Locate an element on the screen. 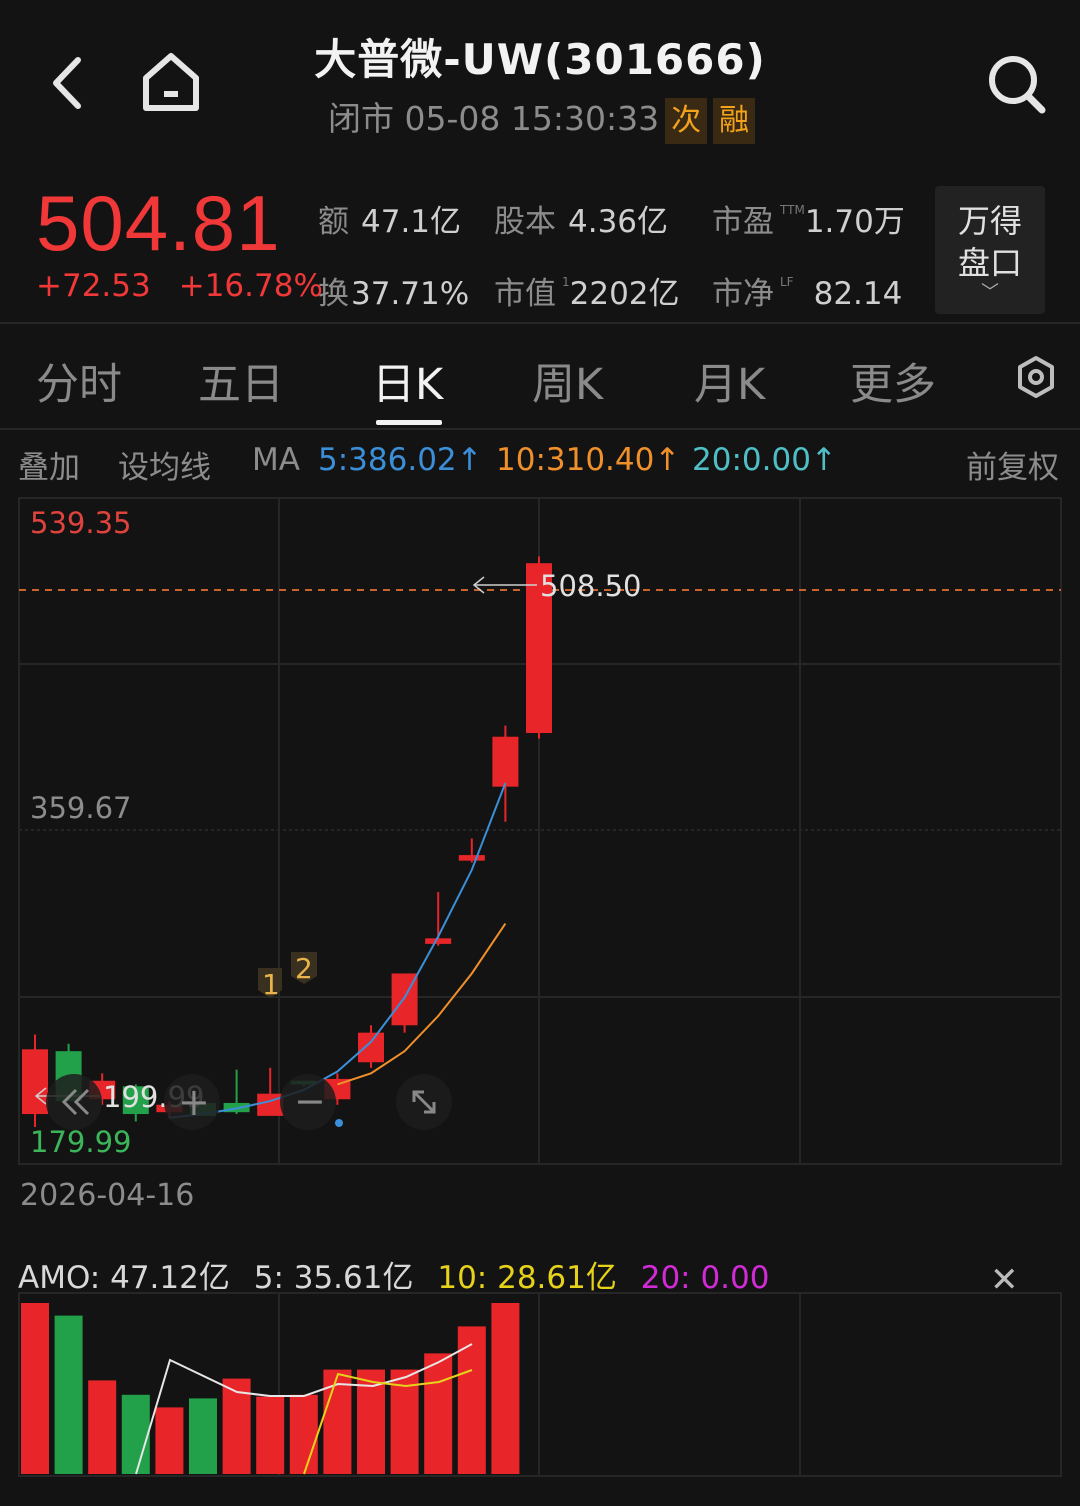 This screenshot has height=1506, width=1080. svg-text: 2 is located at coordinates (304, 968).